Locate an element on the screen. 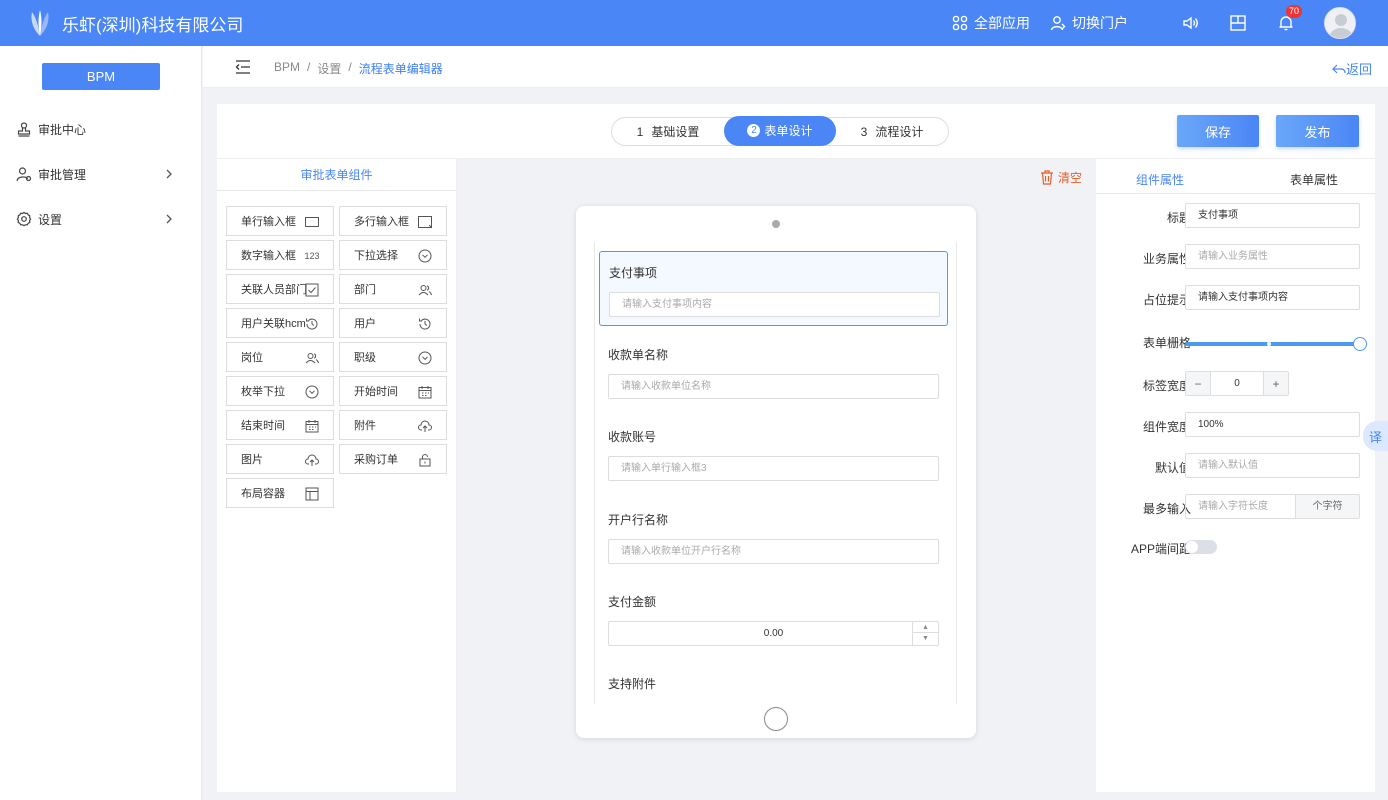 The image size is (1388, 800). component-single-input: 单行输入框 is located at coordinates (280, 221).